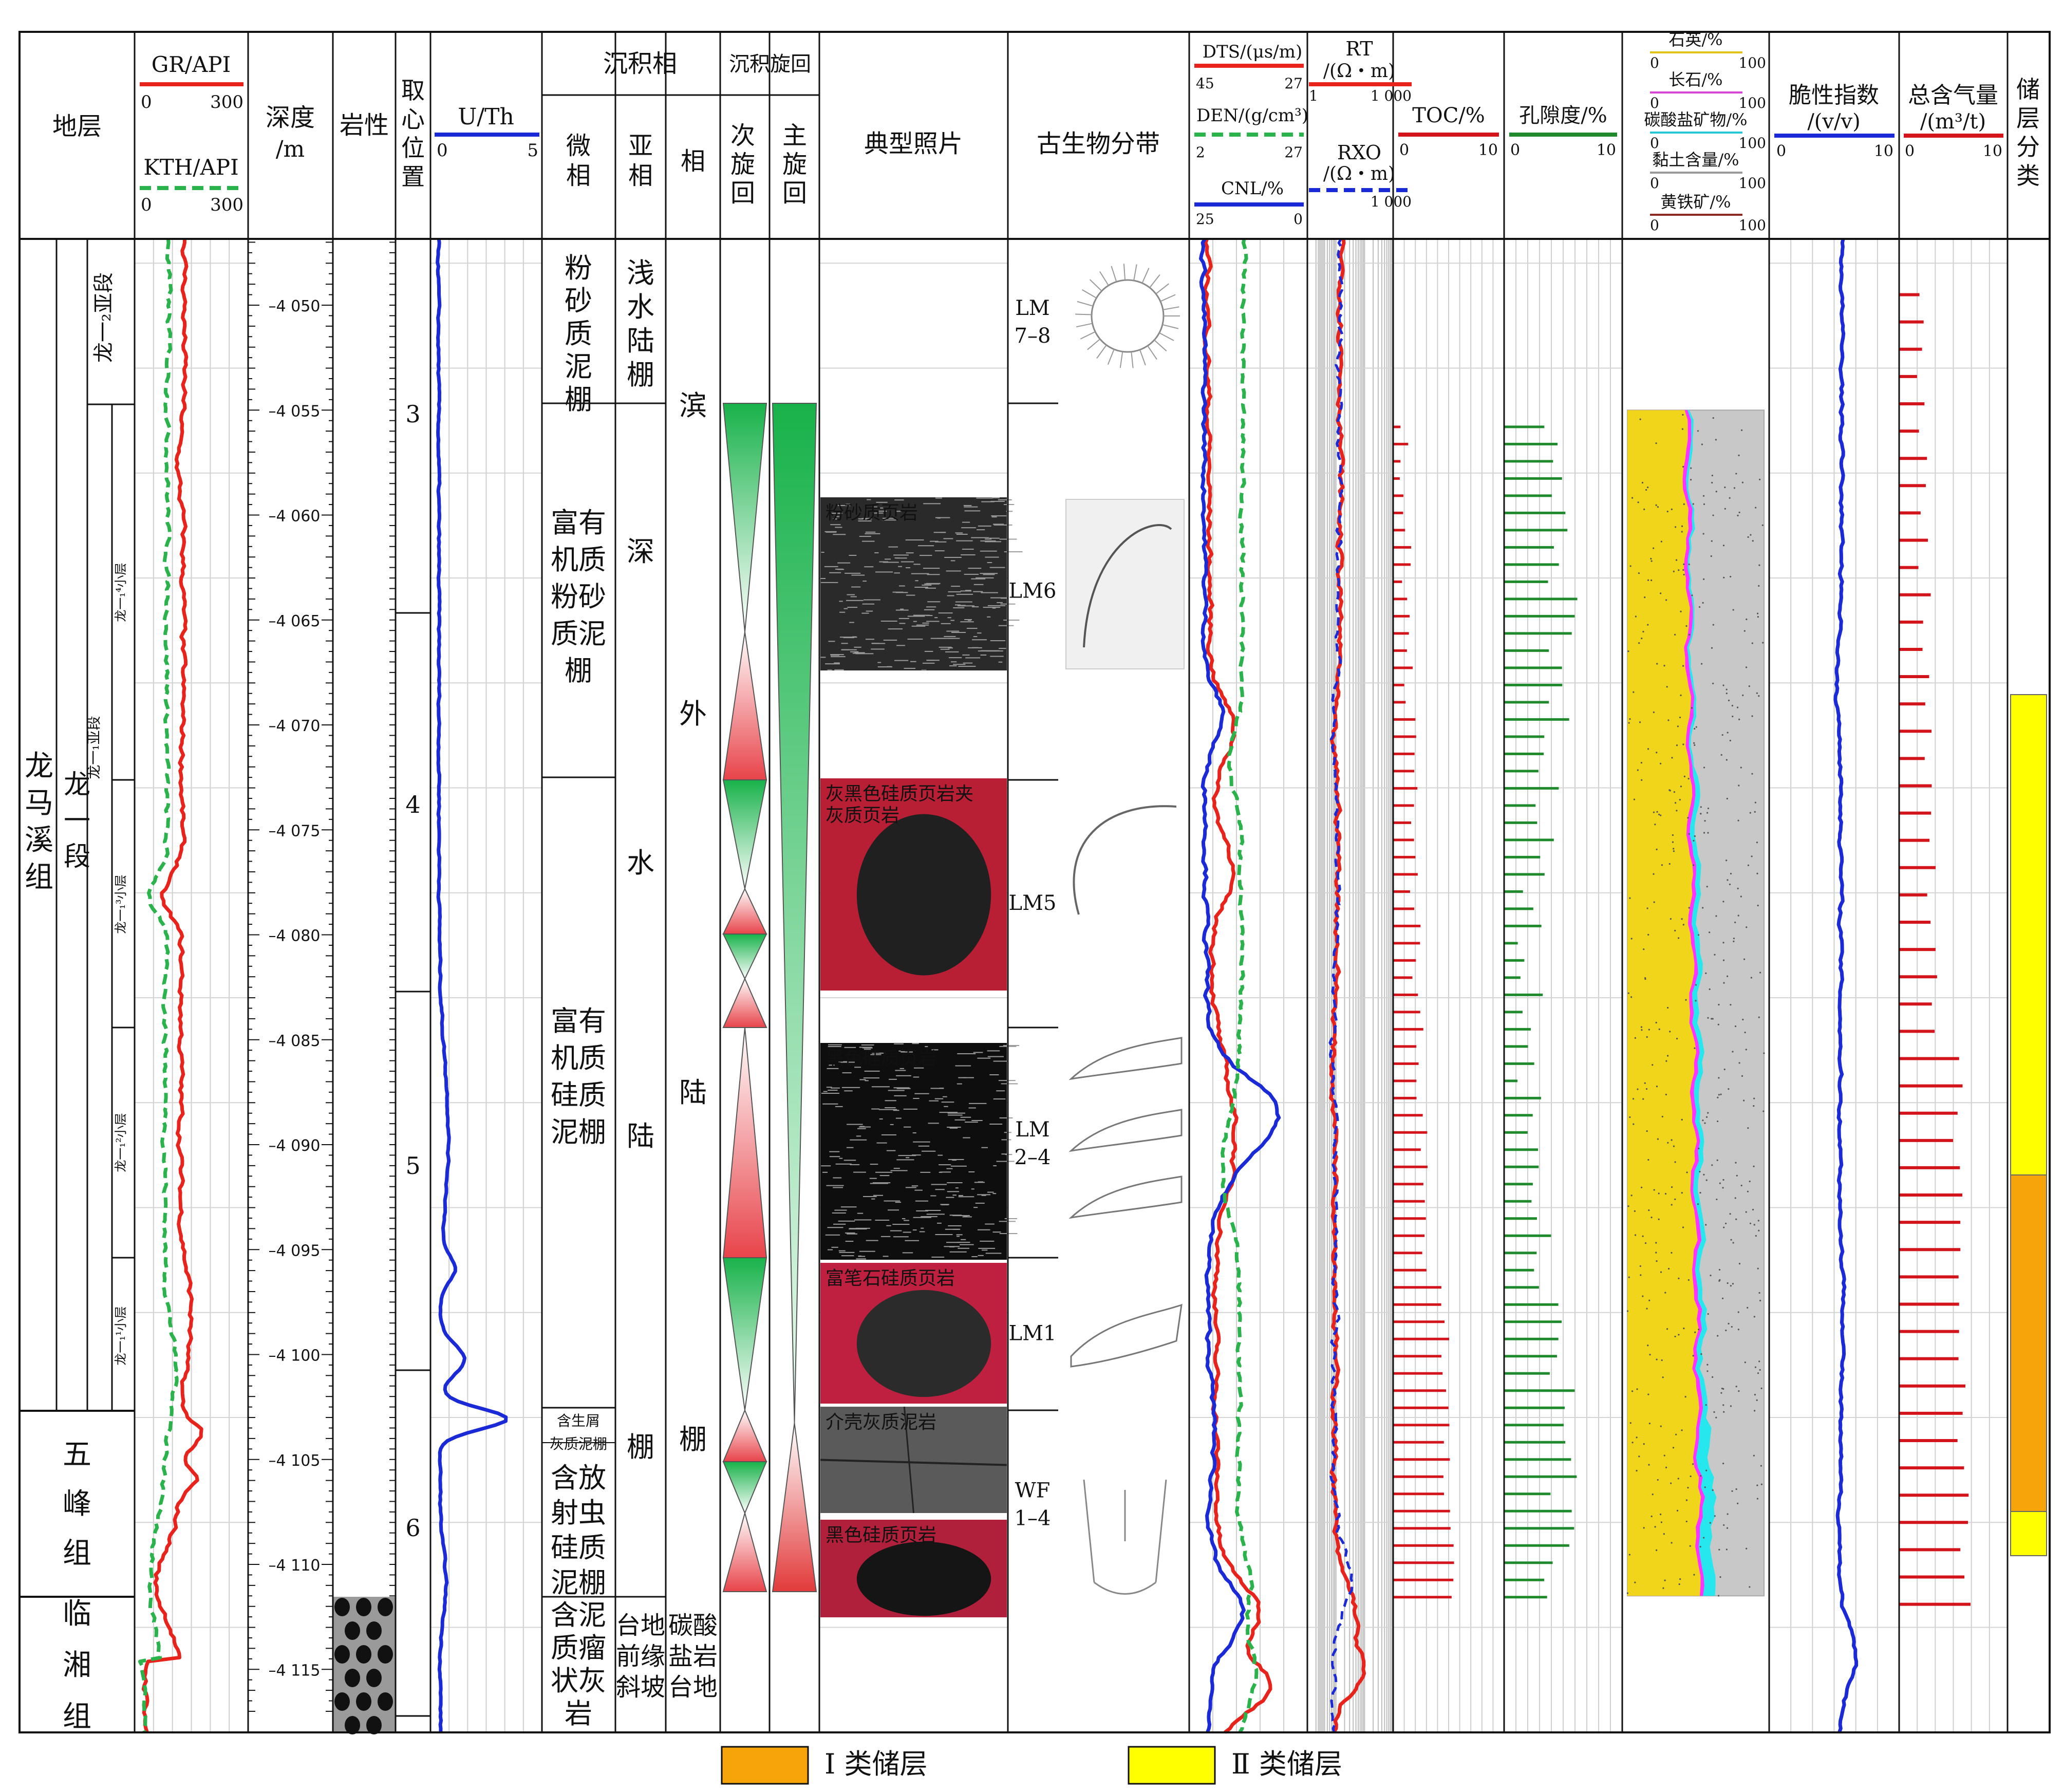 The width and height of the screenshot is (2063, 1792). I want to click on porosity-scale-max: 10, so click(1607, 150).